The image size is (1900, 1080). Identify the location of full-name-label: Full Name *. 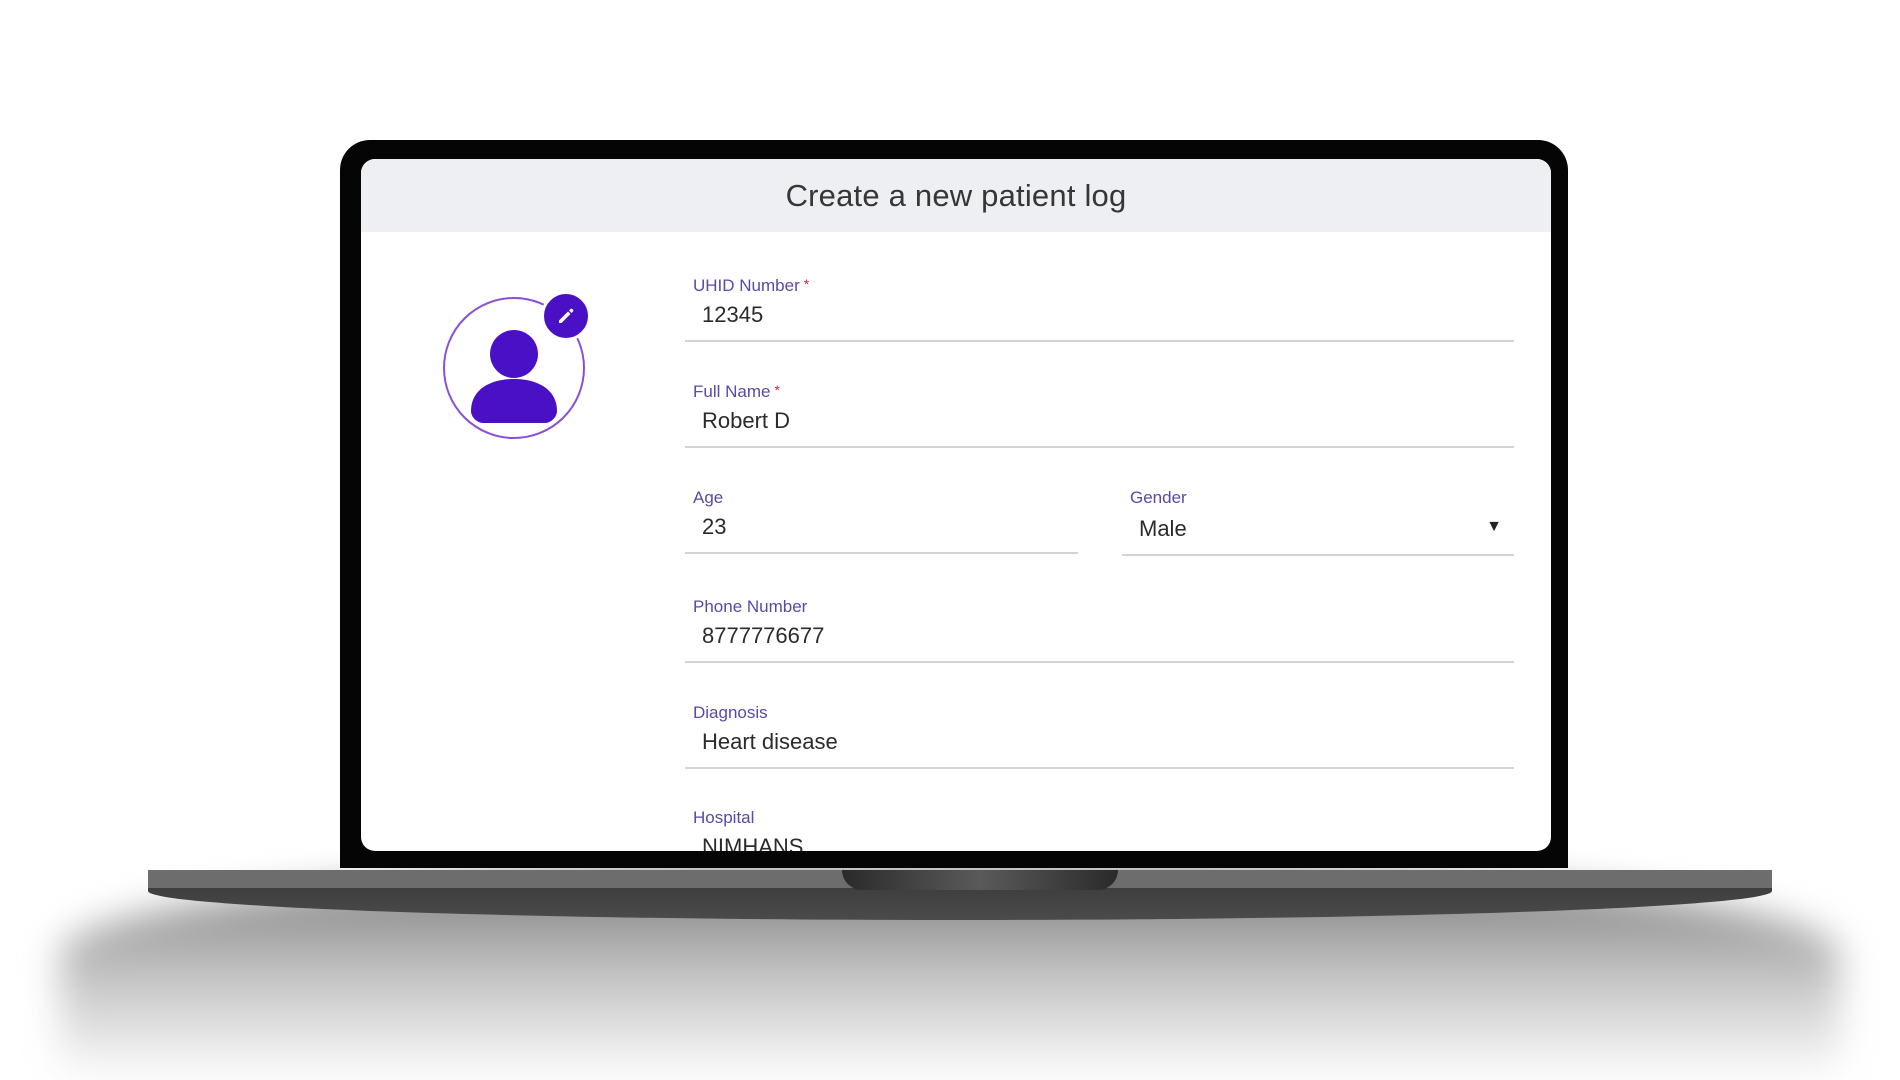
(736, 392).